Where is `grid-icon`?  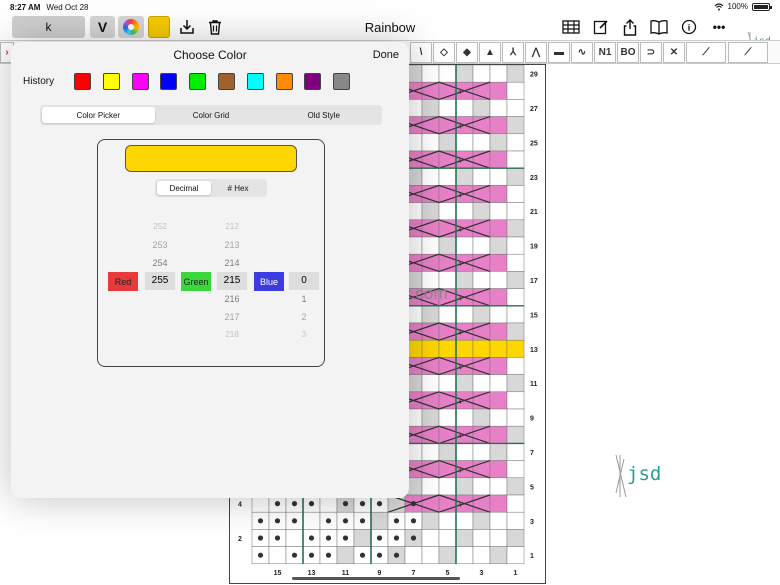 grid-icon is located at coordinates (571, 27).